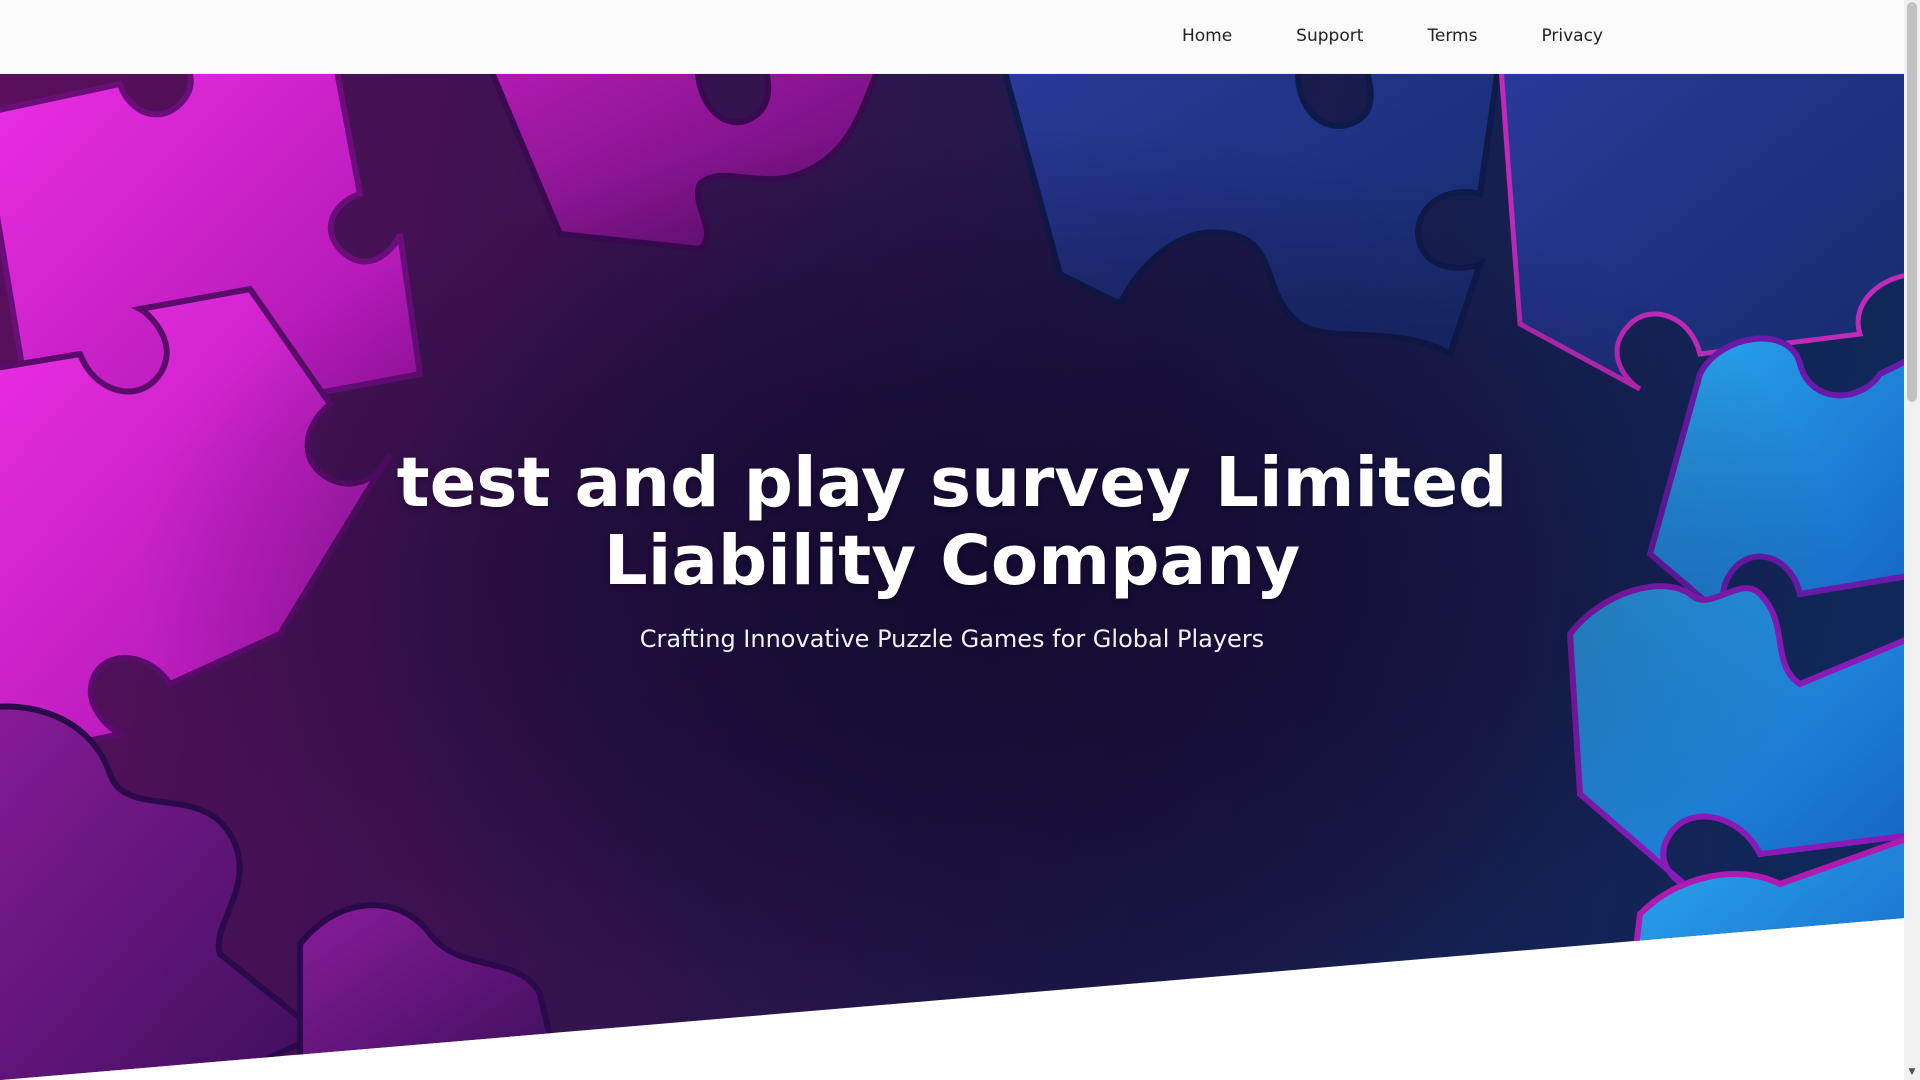 The height and width of the screenshot is (1080, 1920). What do you see at coordinates (1912, 202) in the screenshot?
I see `scrollbar-thumb` at bounding box center [1912, 202].